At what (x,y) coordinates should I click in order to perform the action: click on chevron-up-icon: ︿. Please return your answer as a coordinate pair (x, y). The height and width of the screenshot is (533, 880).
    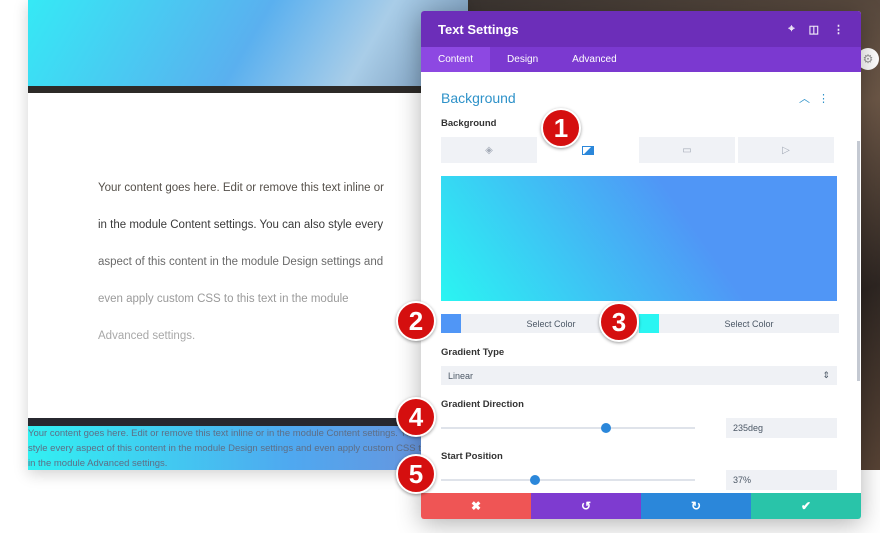
    Looking at the image, I should click on (804, 98).